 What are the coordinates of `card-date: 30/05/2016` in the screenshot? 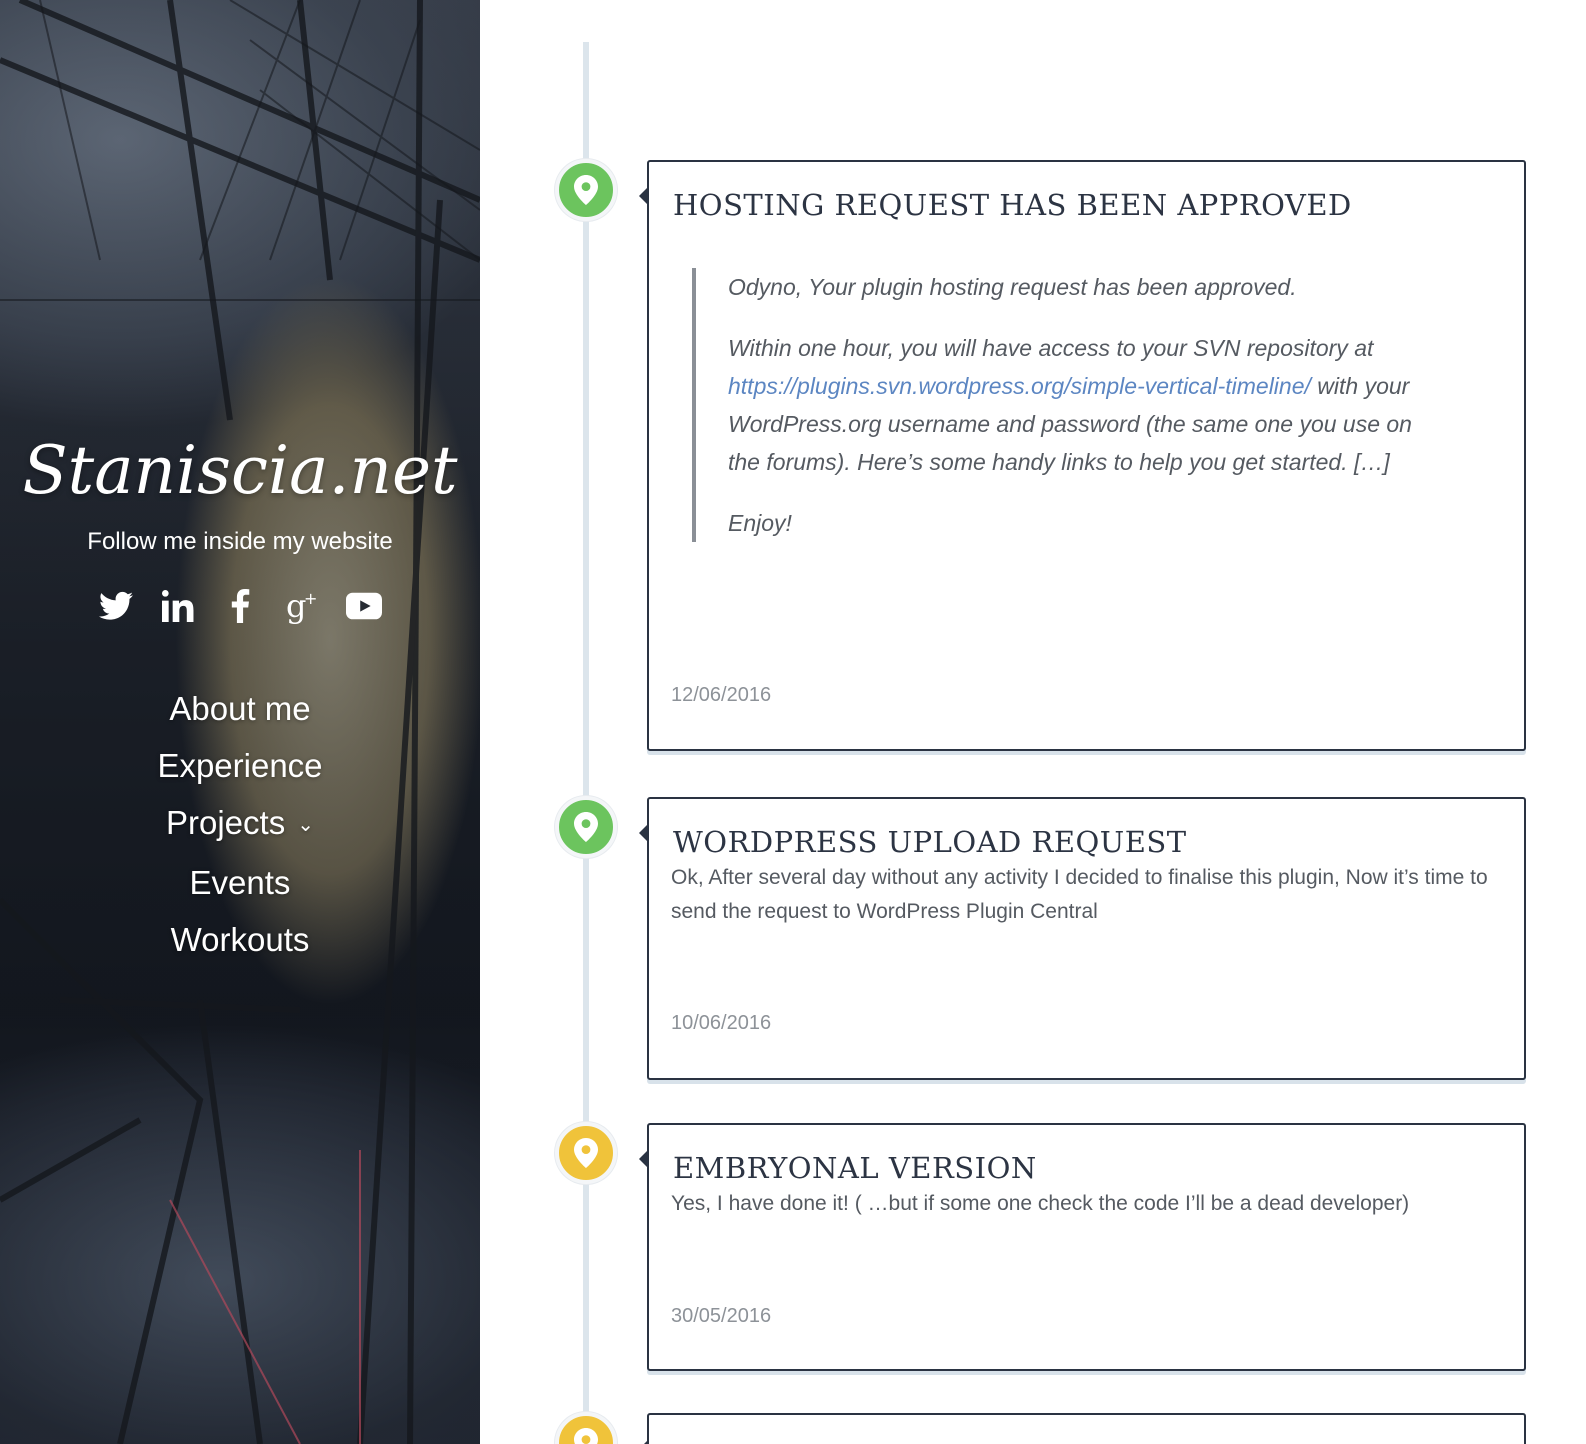 It's located at (721, 1316).